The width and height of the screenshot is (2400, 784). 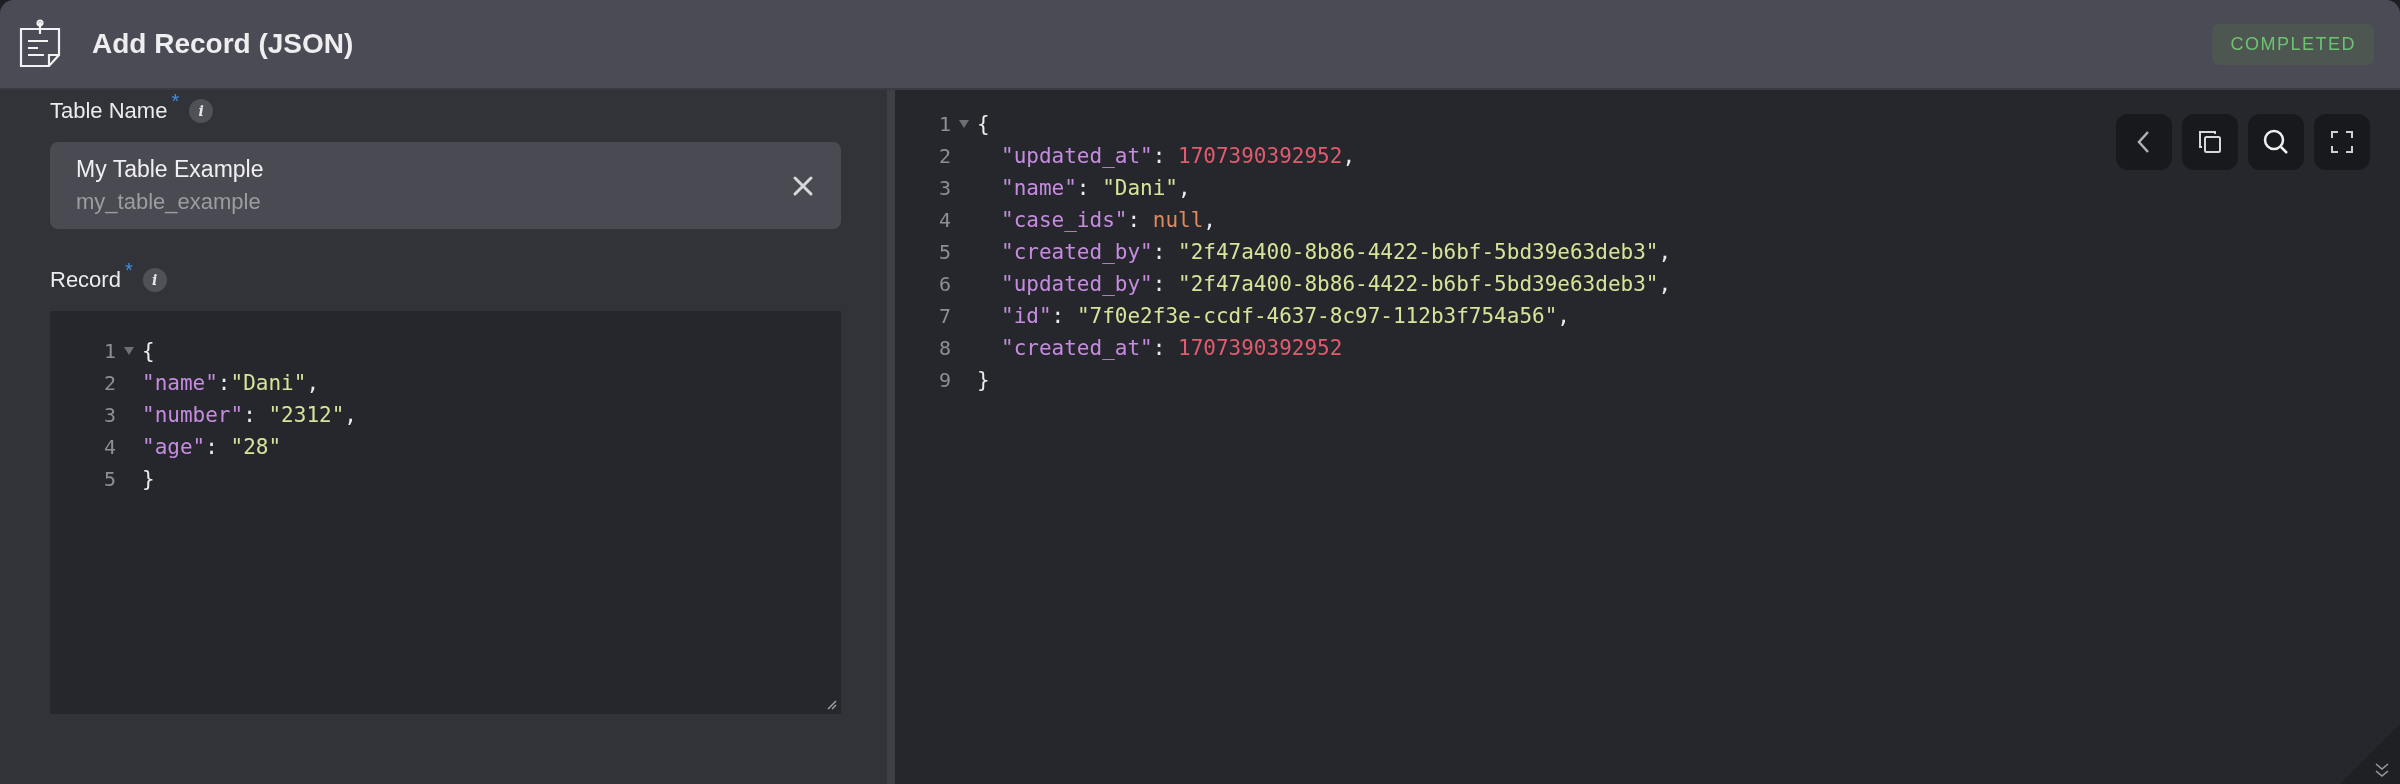 What do you see at coordinates (1178, 156) in the screenshot?
I see `code-line: "updated_at": 1707390392952,` at bounding box center [1178, 156].